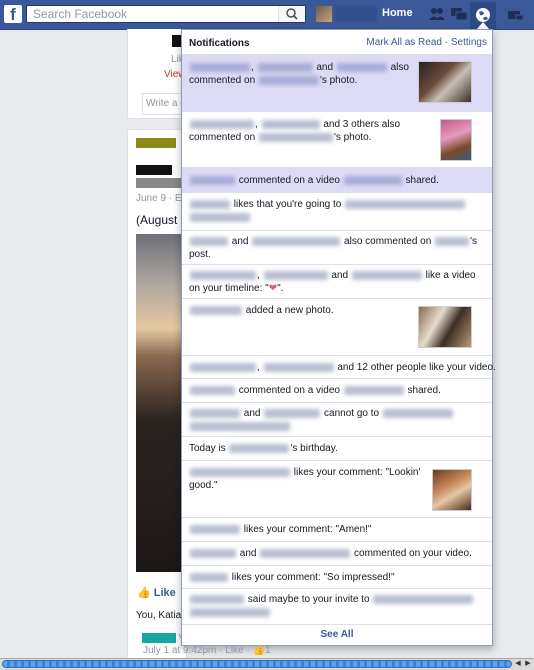 This screenshot has height=670, width=534. Describe the element at coordinates (518, 664) in the screenshot. I see `scroll-left-arrow-icon: ◀` at that location.